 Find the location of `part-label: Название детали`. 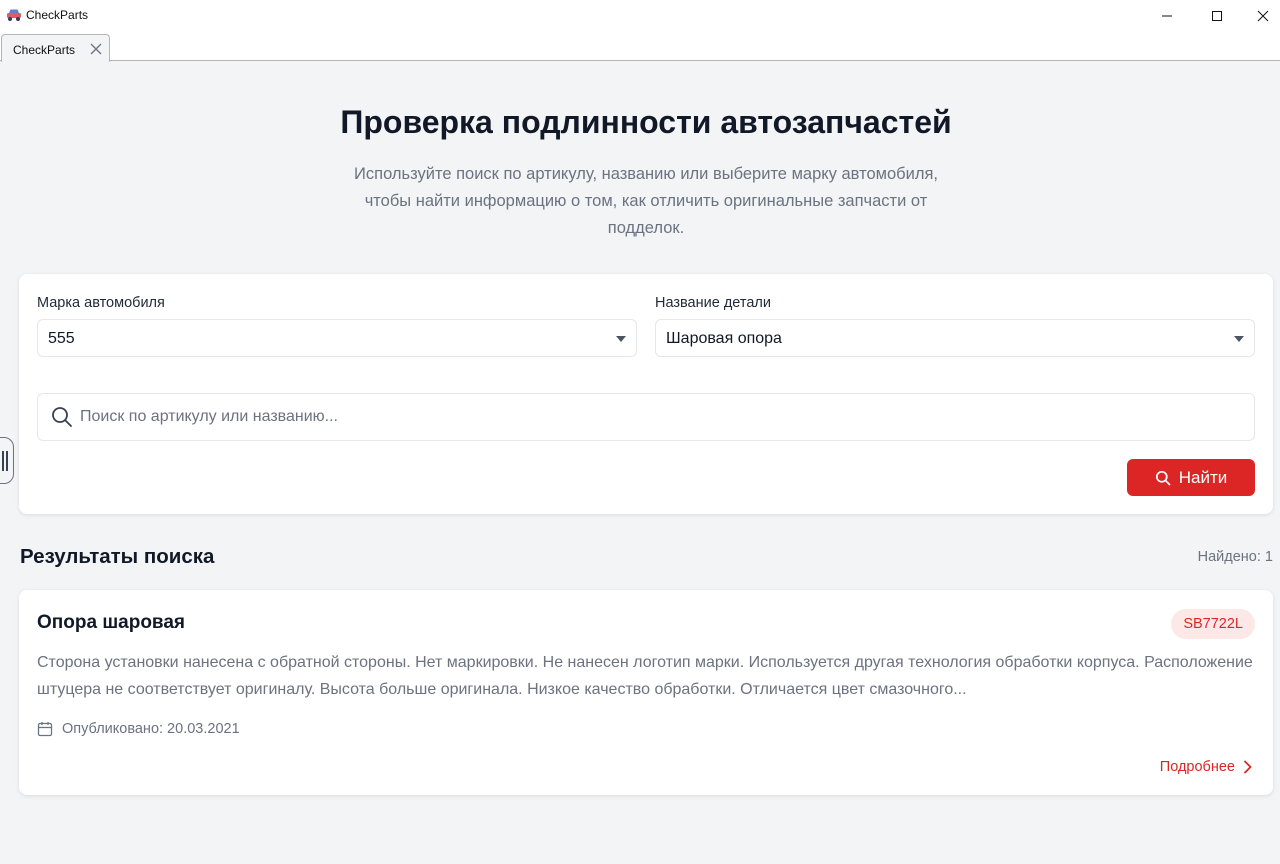

part-label: Название детали is located at coordinates (713, 303).